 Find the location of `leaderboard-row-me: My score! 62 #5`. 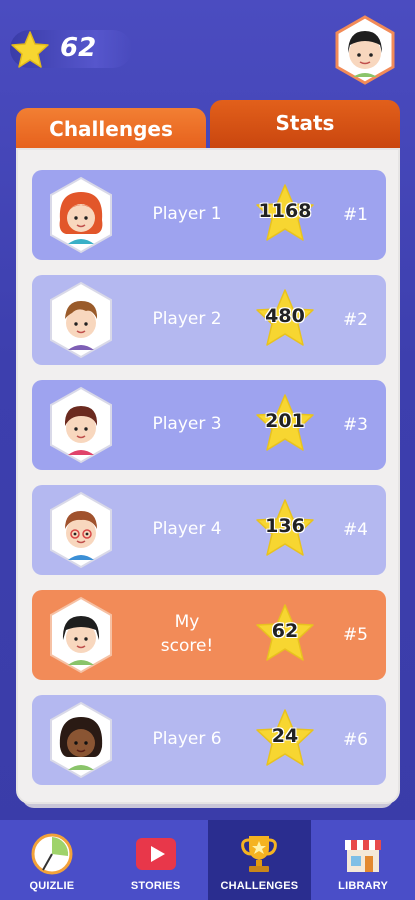

leaderboard-row-me: My score! 62 #5 is located at coordinates (209, 635).